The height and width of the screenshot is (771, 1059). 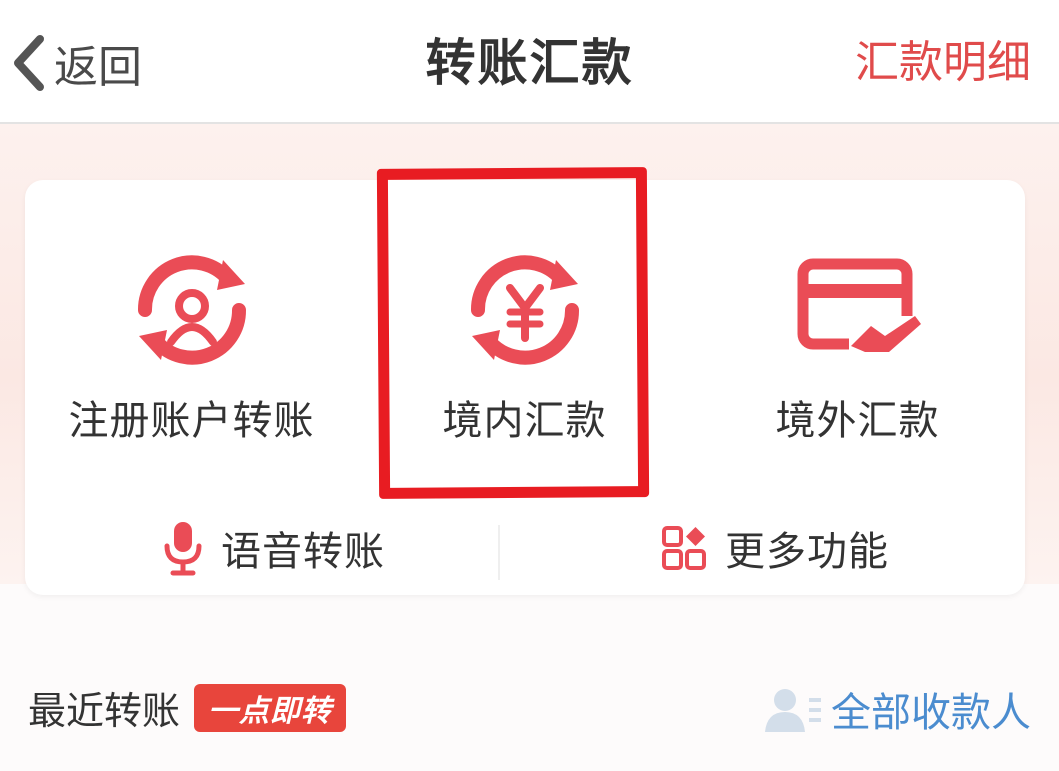 What do you see at coordinates (183, 548) in the screenshot?
I see `microphone-icon` at bounding box center [183, 548].